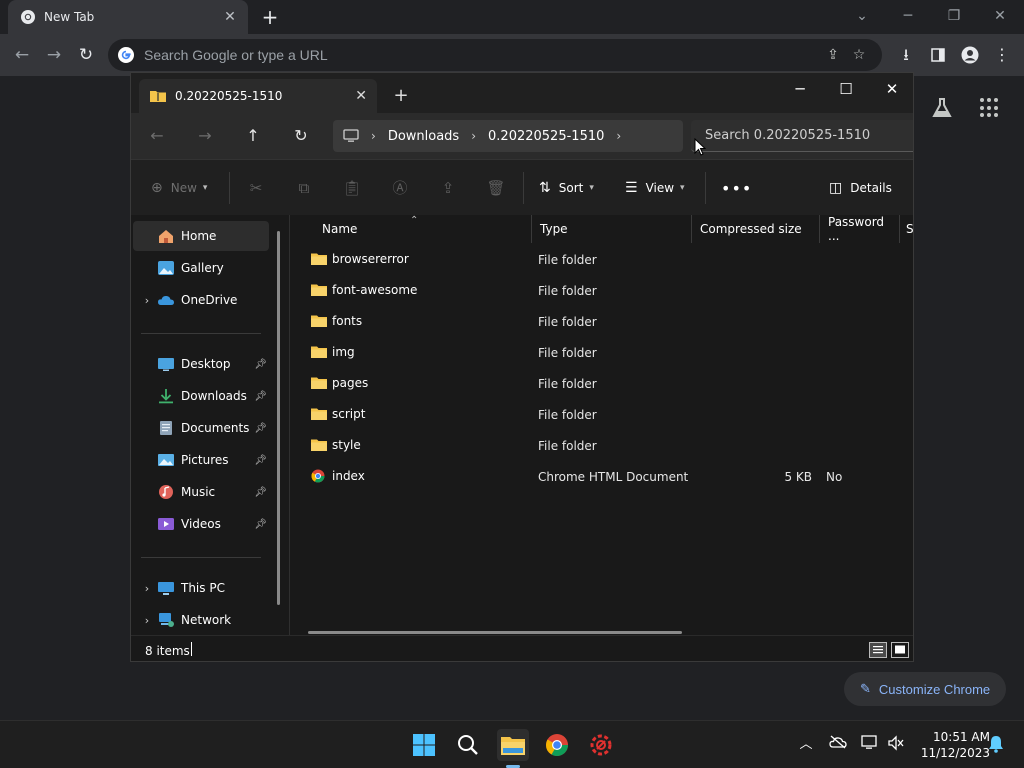  Describe the element at coordinates (201, 428) in the screenshot. I see `nav-item-documents: Documents 📌︎` at that location.